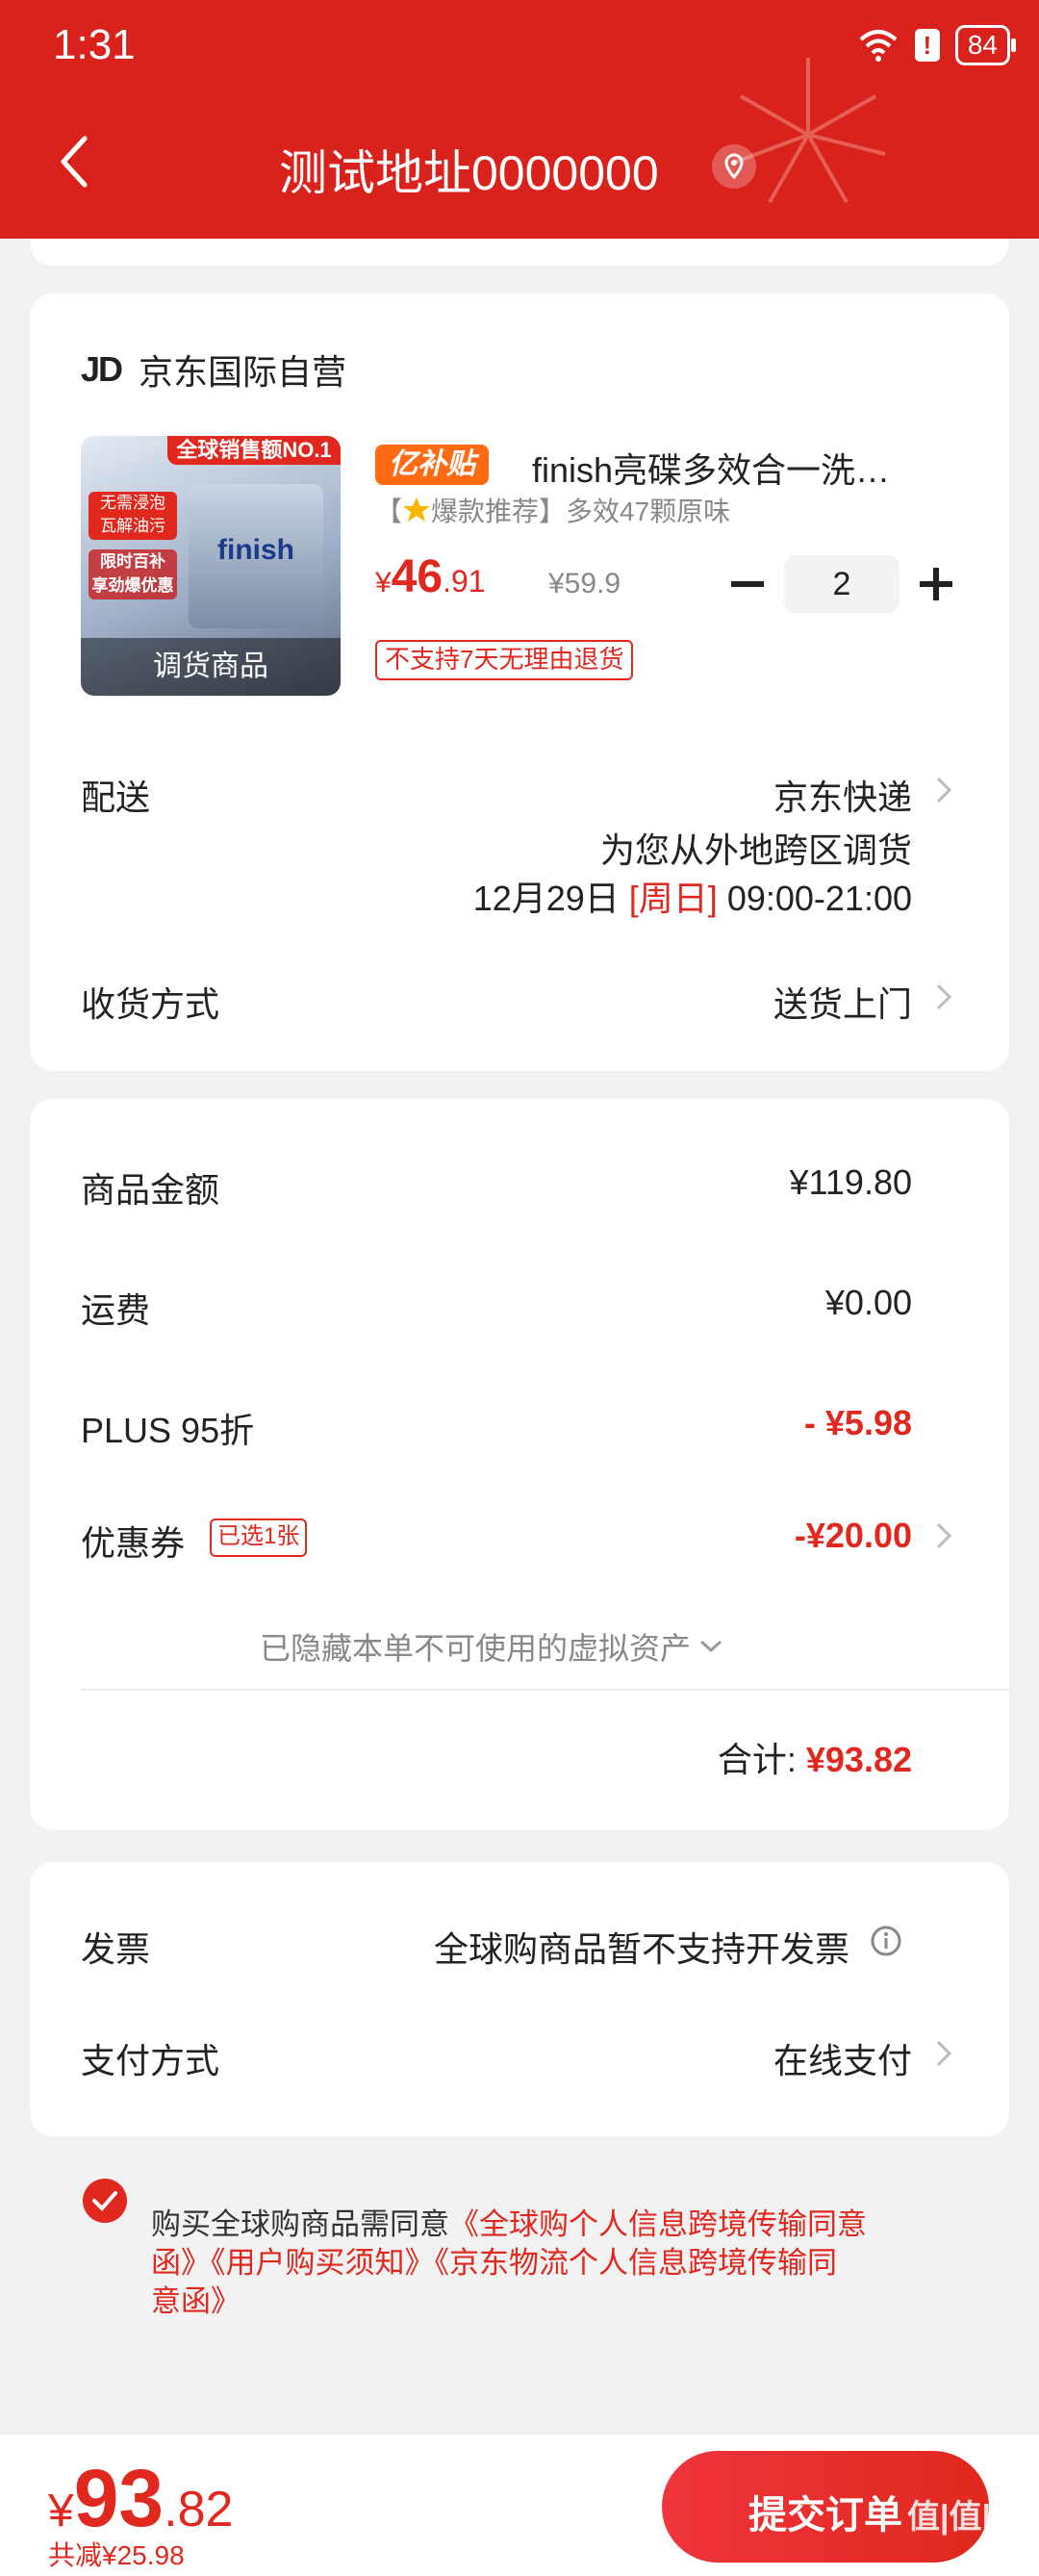 This screenshot has width=1039, height=2576. What do you see at coordinates (133, 1541) in the screenshot?
I see `coupon-label: 优惠券` at bounding box center [133, 1541].